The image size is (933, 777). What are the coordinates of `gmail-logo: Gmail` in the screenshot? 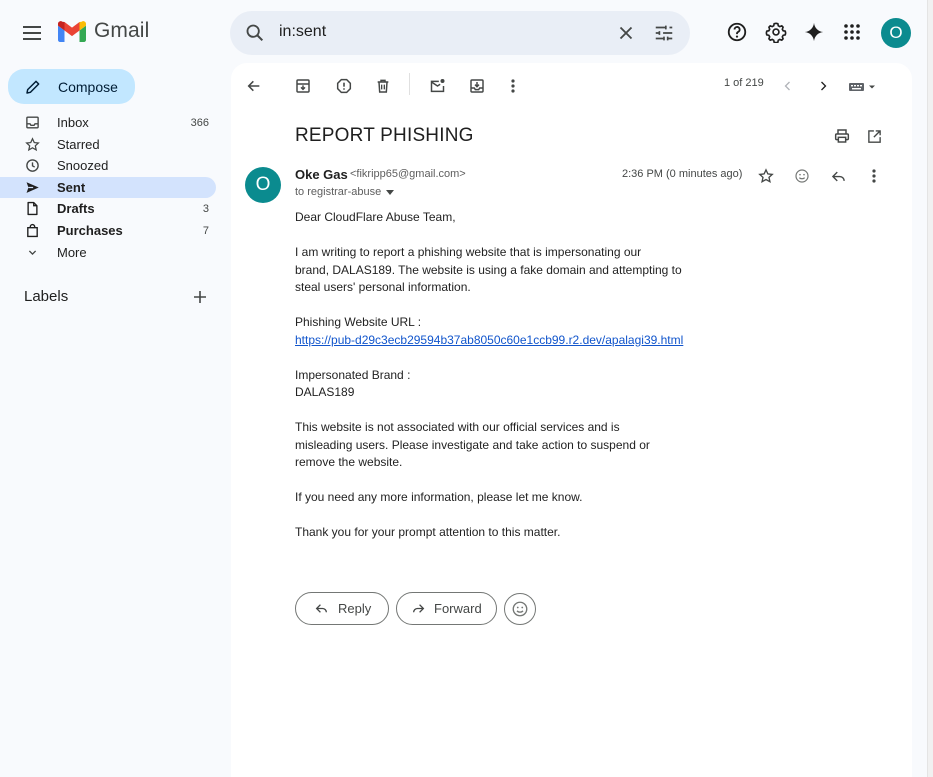 It's located at (103, 31).